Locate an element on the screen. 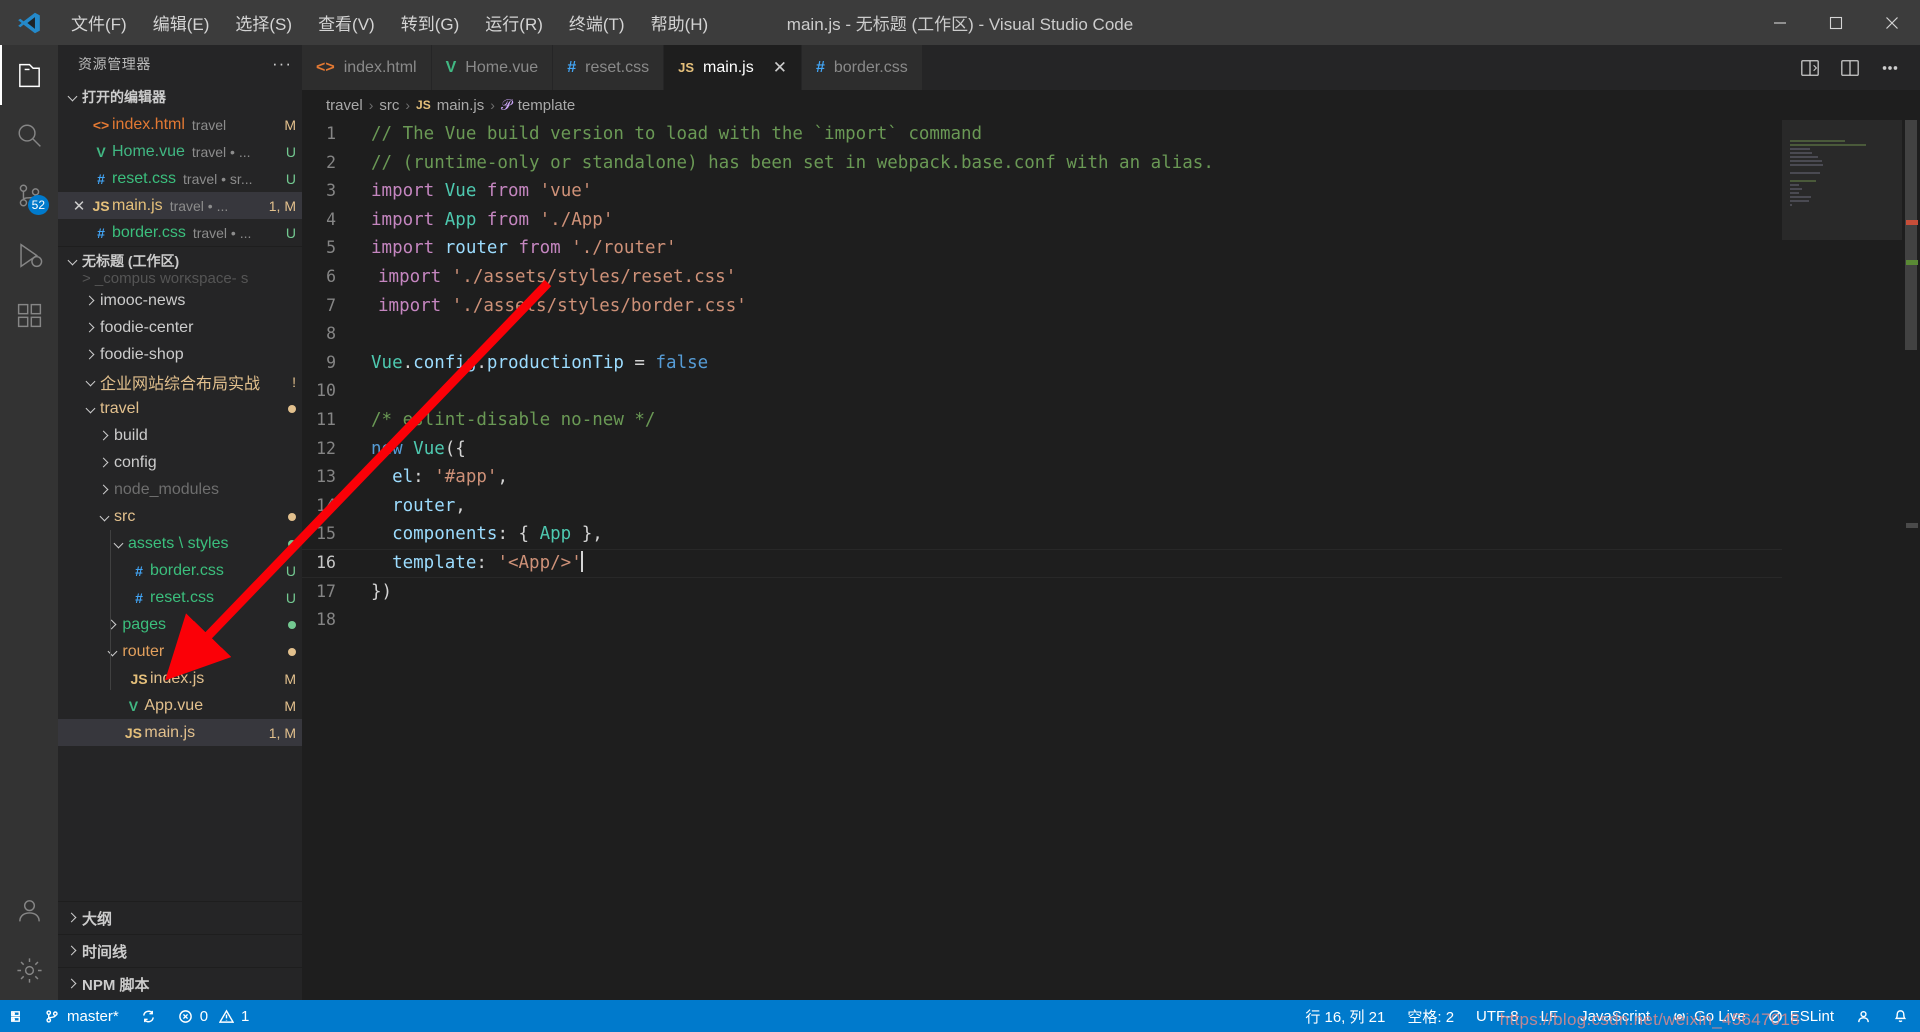 This screenshot has width=1920, height=1032. code-line: 17}) is located at coordinates (1042, 592).